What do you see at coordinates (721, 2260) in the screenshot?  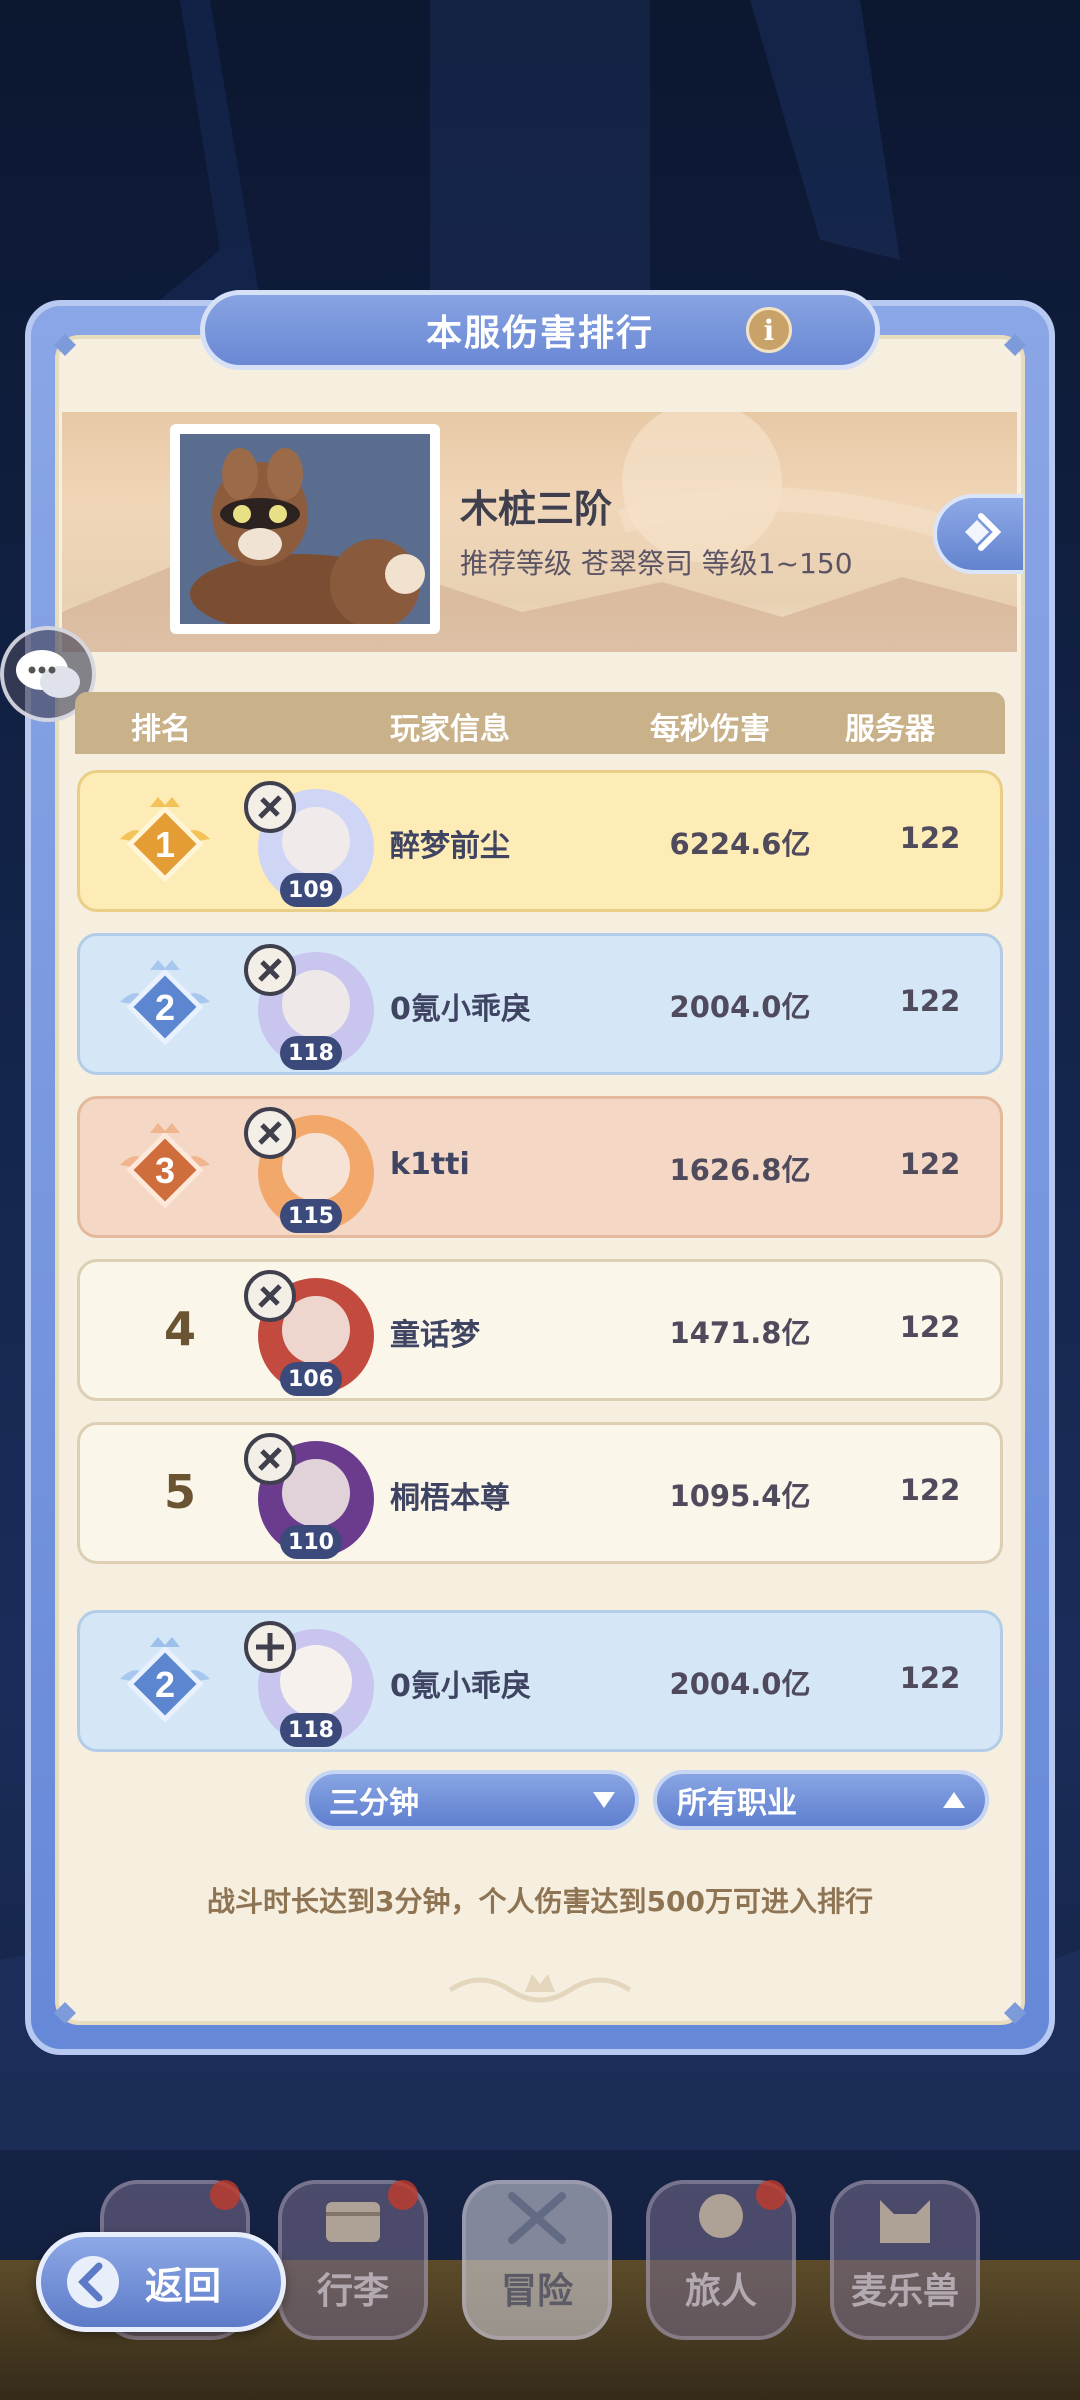 I see `tab-traveler: 旅人` at bounding box center [721, 2260].